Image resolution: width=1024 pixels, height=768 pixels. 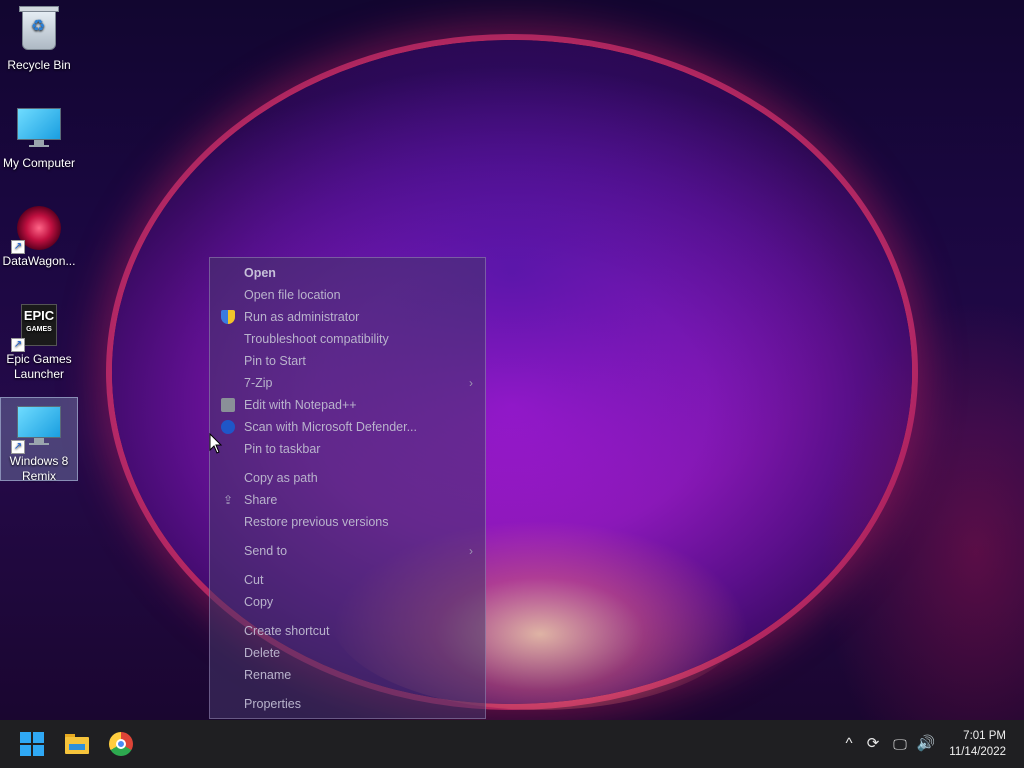 I want to click on menu-item-restore-versions: Restore previous versions, so click(x=347, y=522).